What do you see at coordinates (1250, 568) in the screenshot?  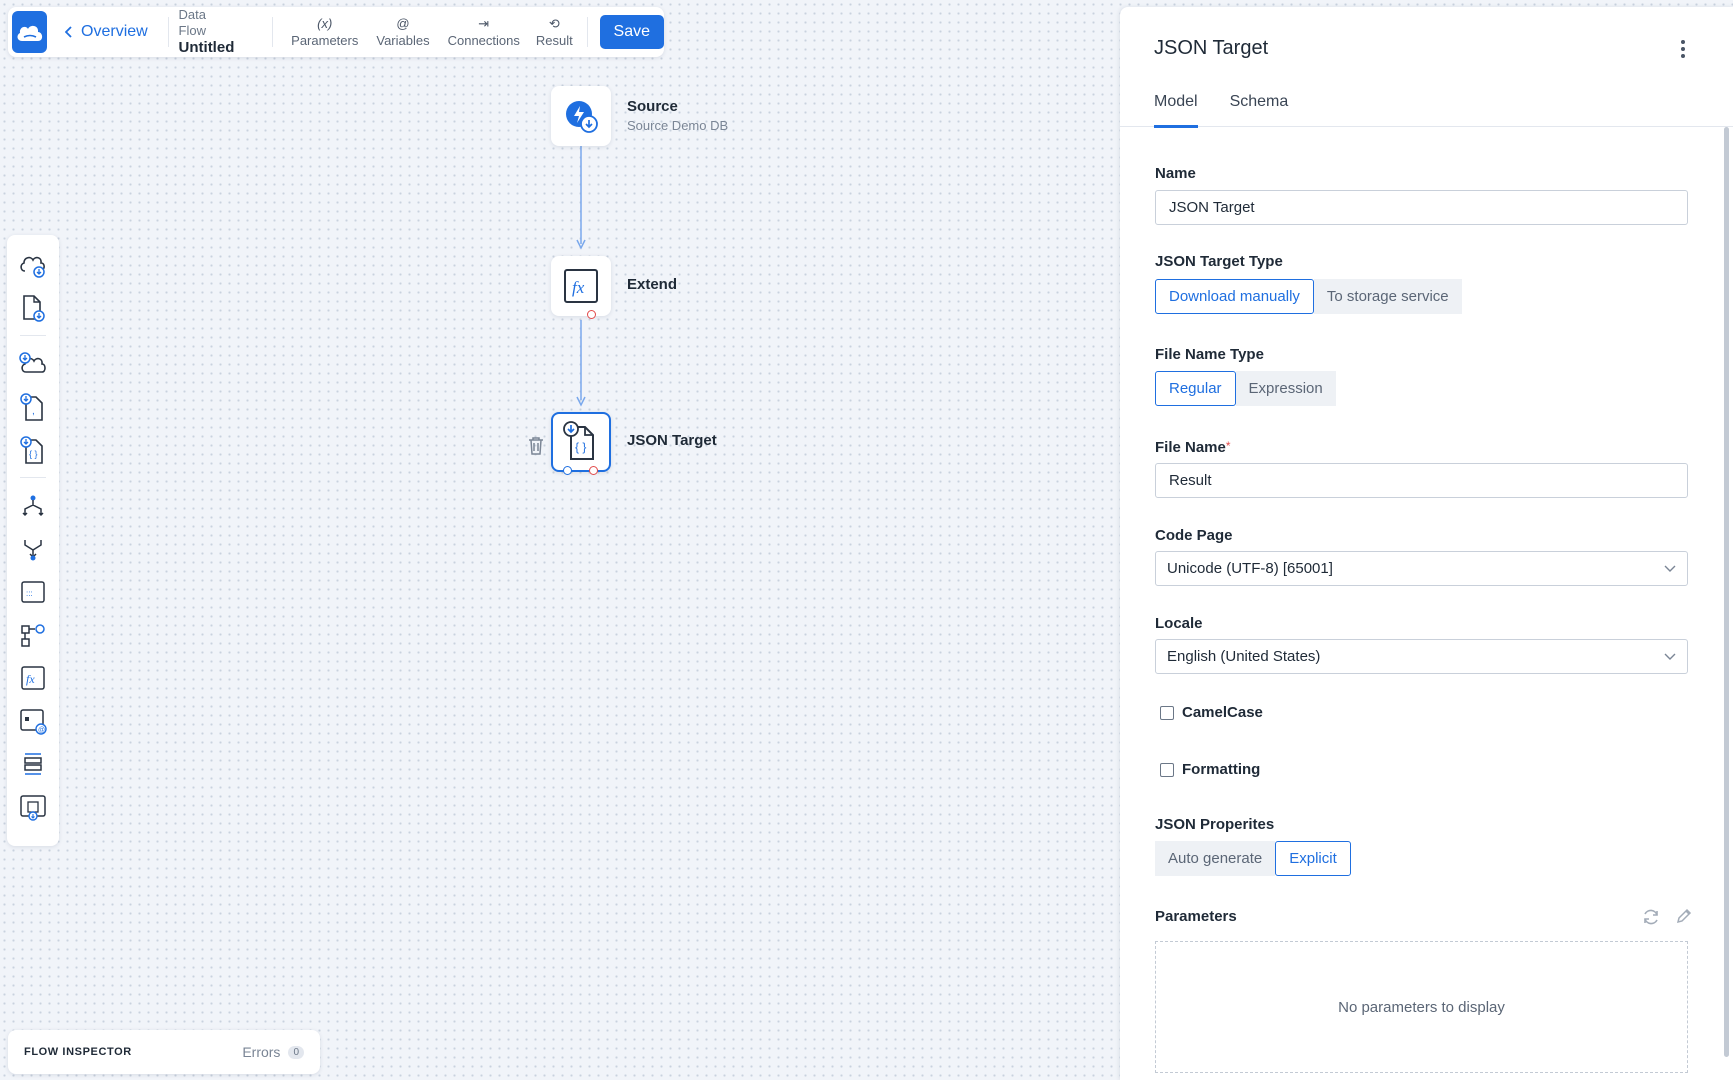 I see `code-page-value: Unicode (UTF-8) [65001]` at bounding box center [1250, 568].